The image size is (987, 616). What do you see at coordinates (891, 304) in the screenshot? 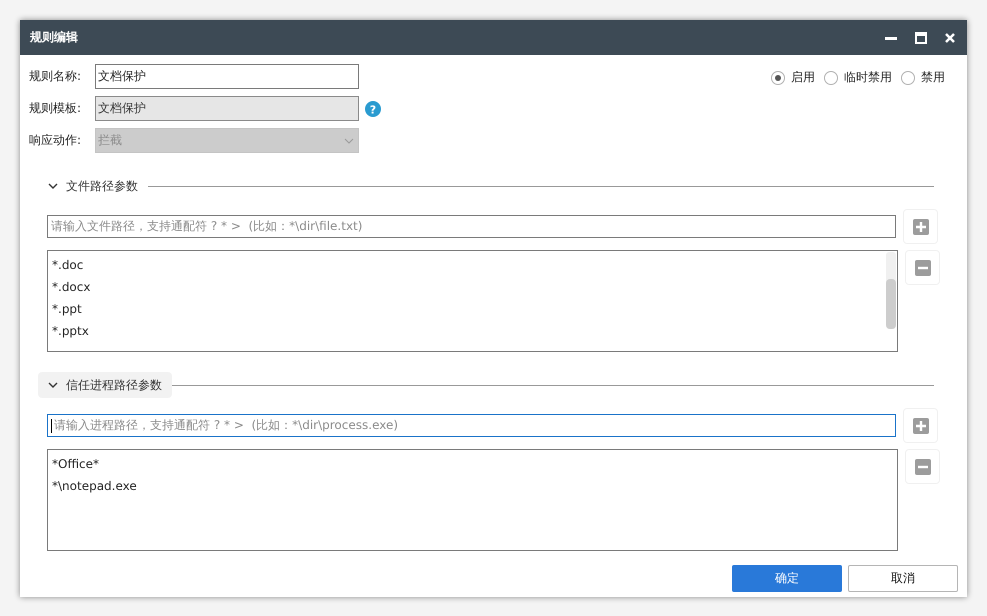
I see `scrollbar-thumb` at bounding box center [891, 304].